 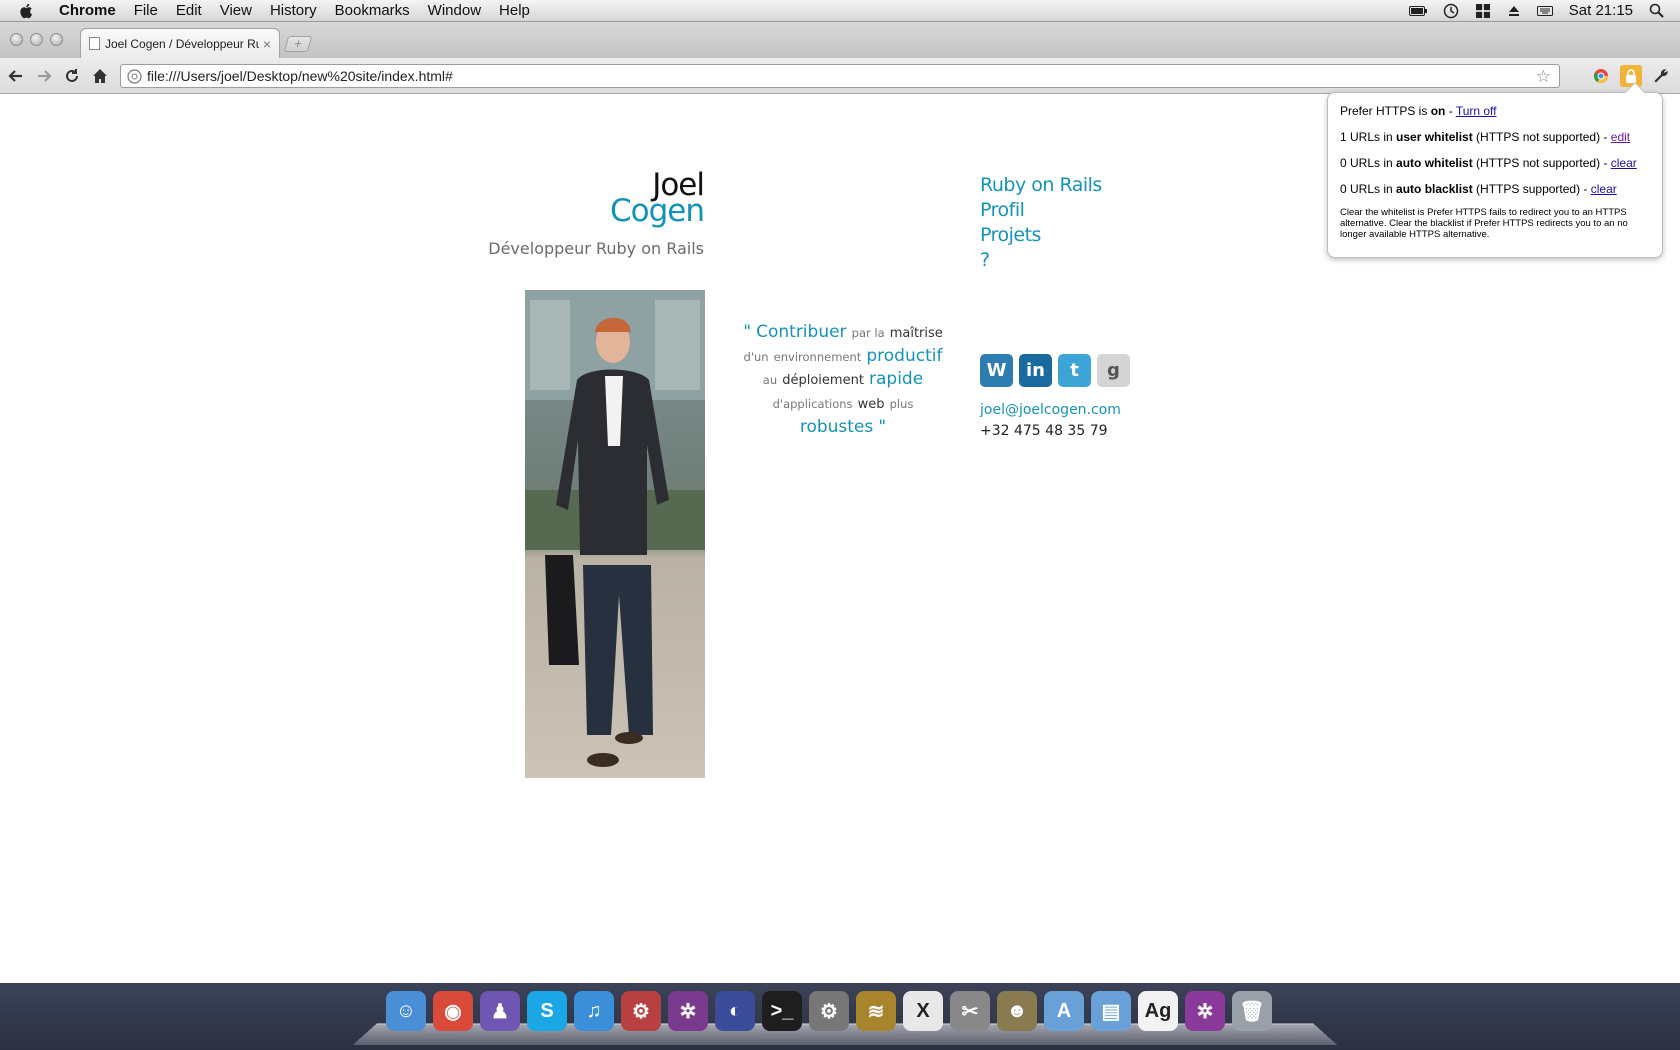 I want to click on quote-word-contribuer: Contribuer, so click(x=801, y=332).